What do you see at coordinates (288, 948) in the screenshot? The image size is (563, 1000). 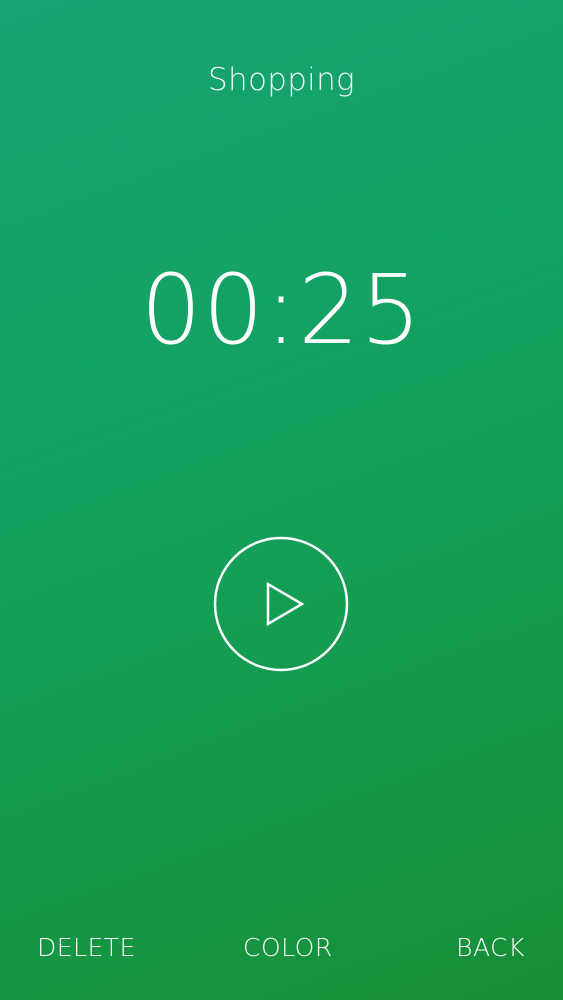 I see `color-button: COLOR` at bounding box center [288, 948].